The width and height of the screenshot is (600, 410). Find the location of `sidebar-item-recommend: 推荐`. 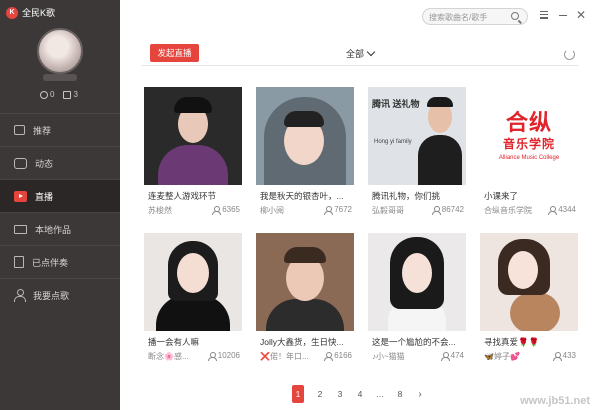

sidebar-item-recommend: 推荐 is located at coordinates (60, 129).